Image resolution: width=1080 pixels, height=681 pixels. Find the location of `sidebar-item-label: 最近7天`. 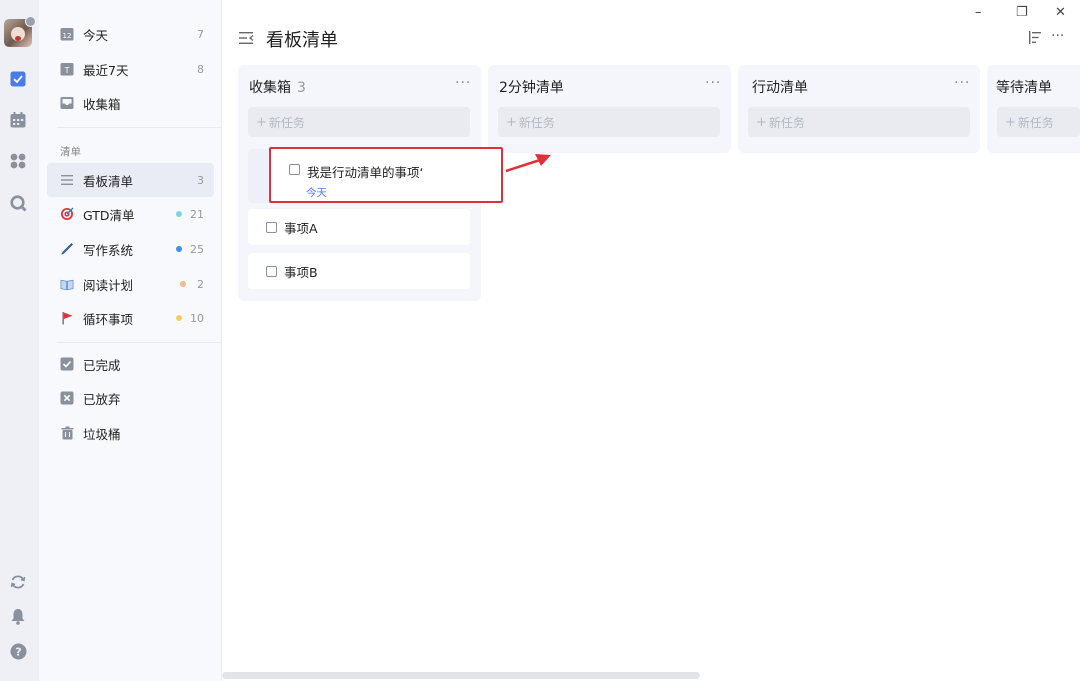

sidebar-item-label: 最近7天 is located at coordinates (106, 70).